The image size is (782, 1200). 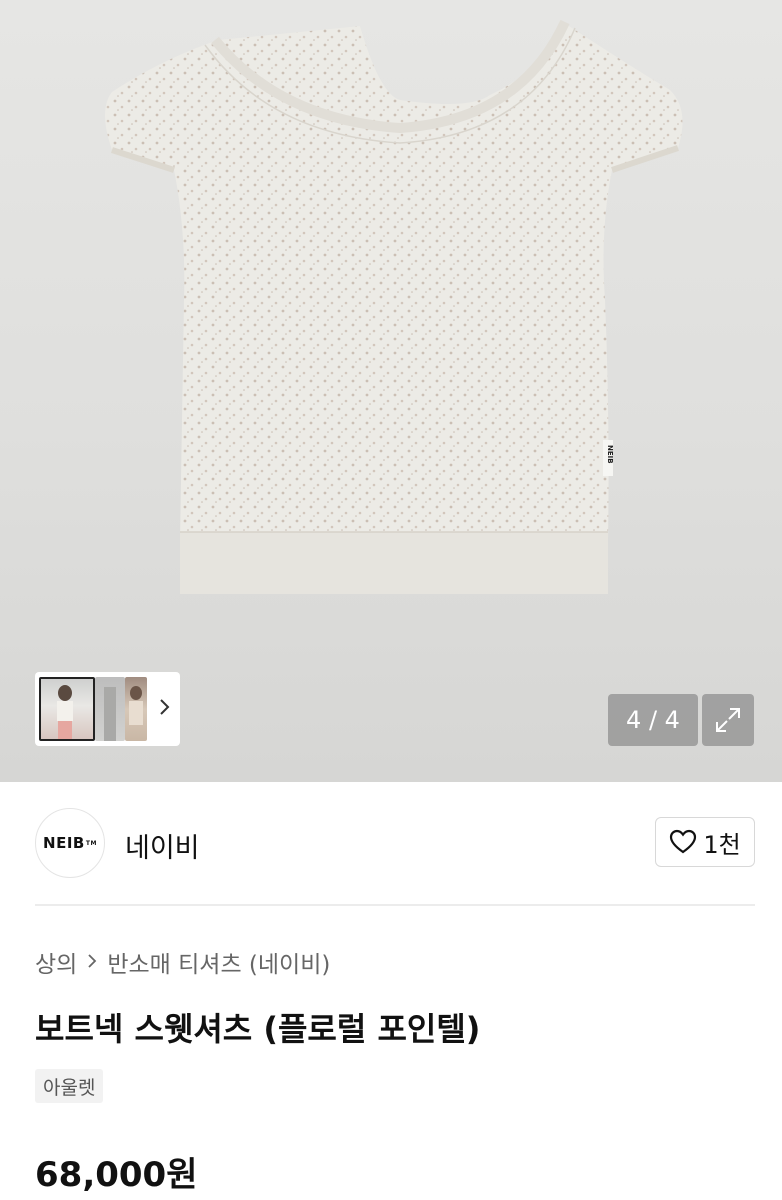 I want to click on breadcrumb: 상의 반소매 티셔츠 (네이비), so click(x=182, y=962).